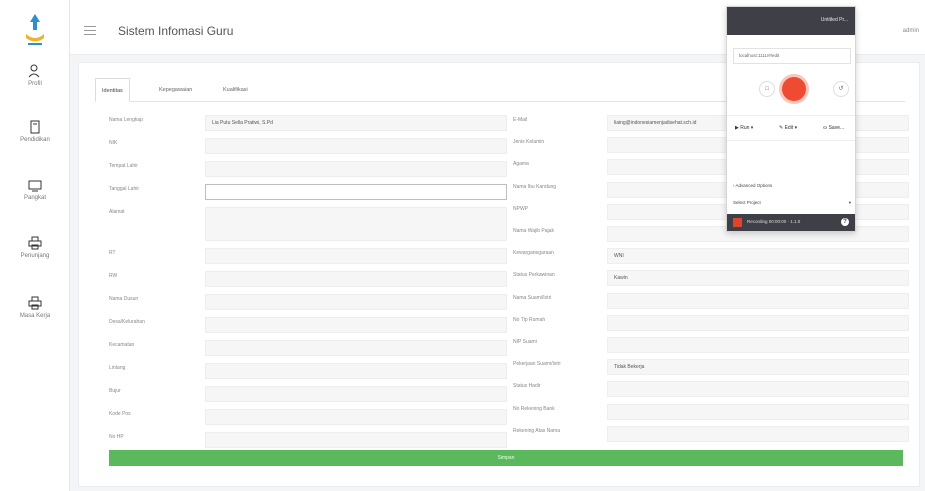 The height and width of the screenshot is (491, 925). What do you see at coordinates (527, 386) in the screenshot?
I see `field-label: Status Hadir` at bounding box center [527, 386].